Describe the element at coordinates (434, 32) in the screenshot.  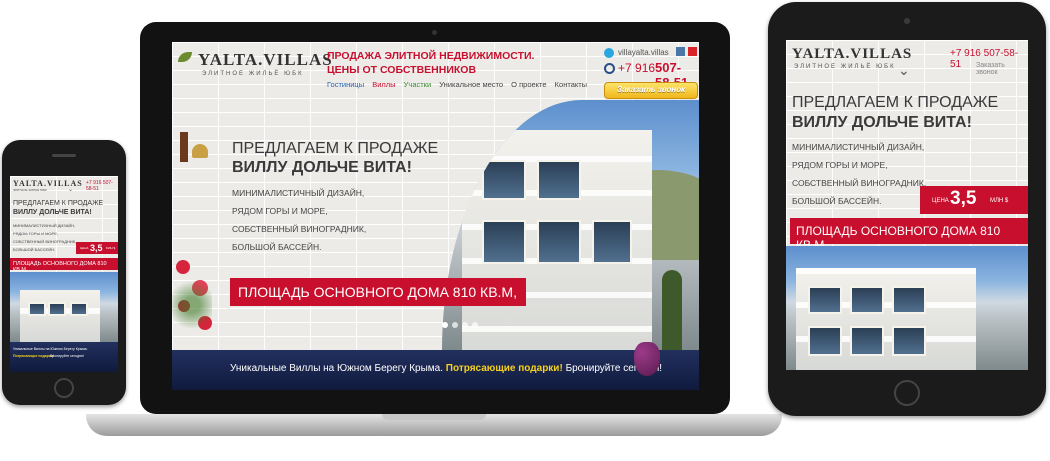
I see `laptop-camera` at that location.